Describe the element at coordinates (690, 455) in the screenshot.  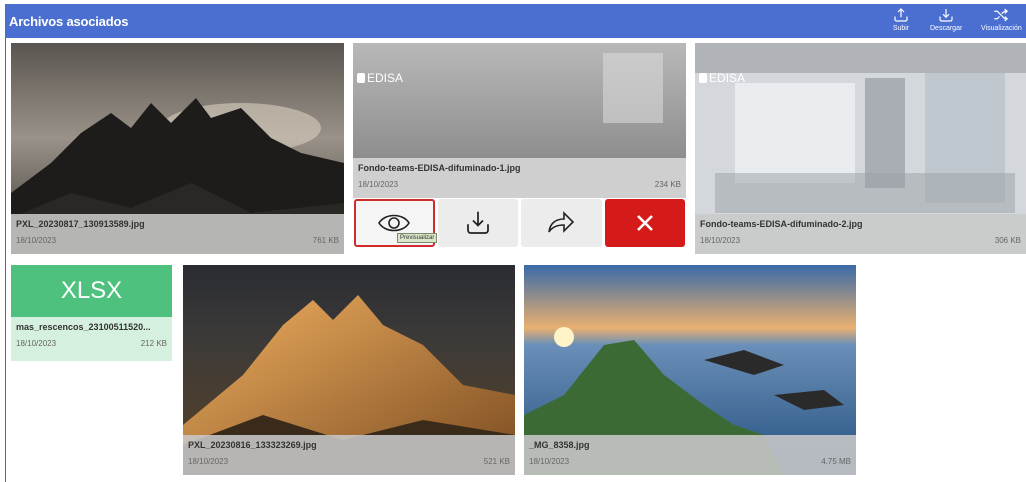
I see `file-info: _MG_8358.jpg 18/10/2023 4.75 MB` at that location.